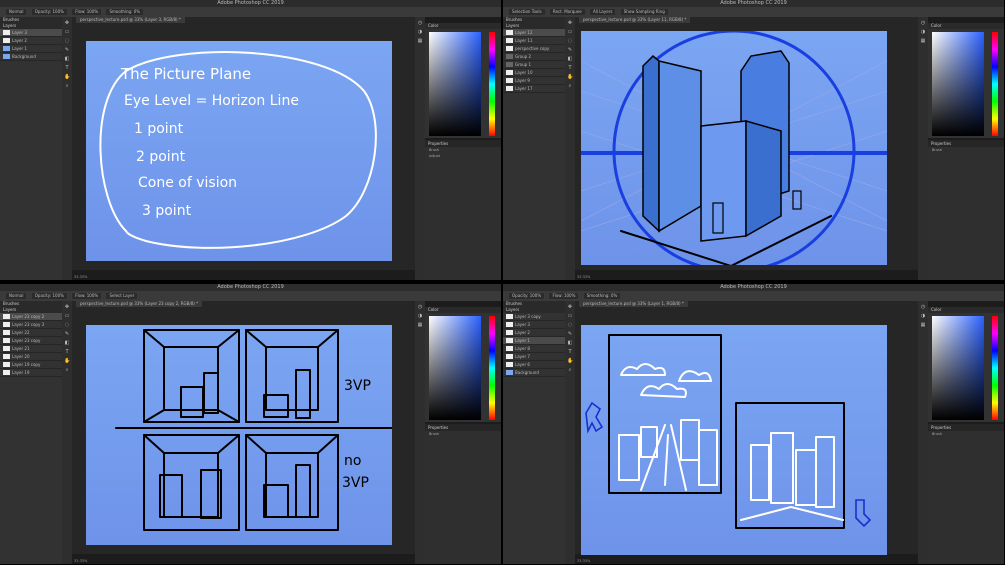 This screenshot has height=565, width=1005. What do you see at coordinates (534, 357) in the screenshot?
I see `layer-row: Layer 7` at bounding box center [534, 357].